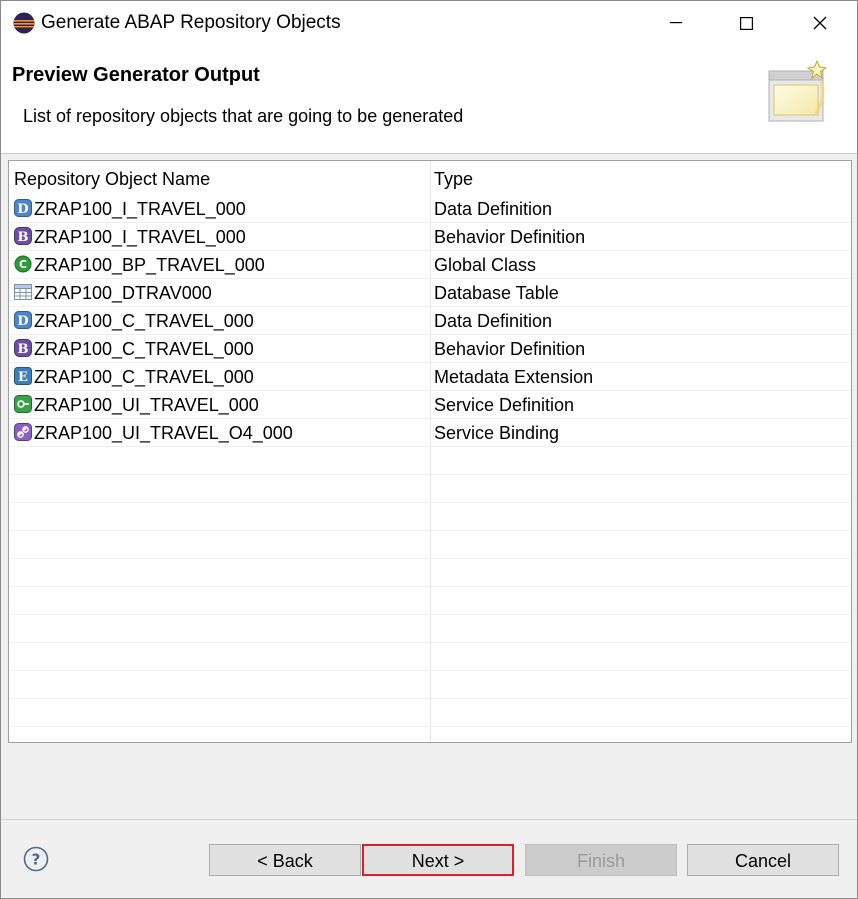 The image size is (858, 899). I want to click on cancel-button: Cancel, so click(763, 860).